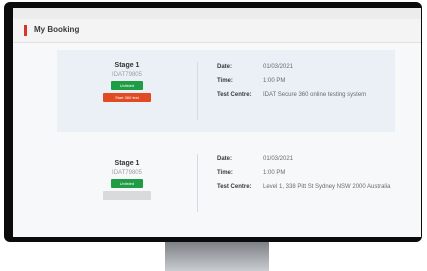 This screenshot has width=427, height=271. I want to click on page-header: My Booking, so click(217, 31).